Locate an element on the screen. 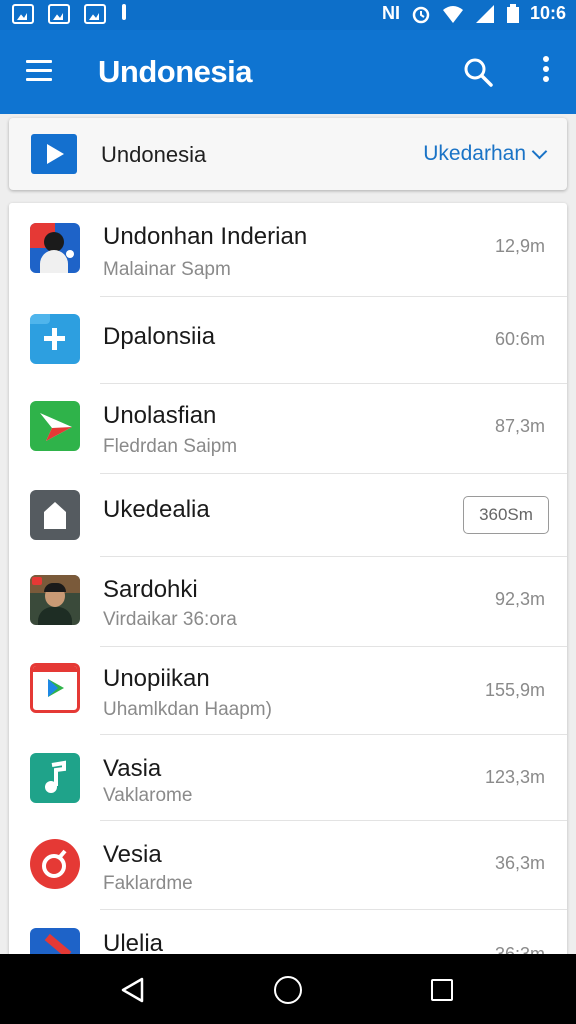  music-note-icon is located at coordinates (55, 778).